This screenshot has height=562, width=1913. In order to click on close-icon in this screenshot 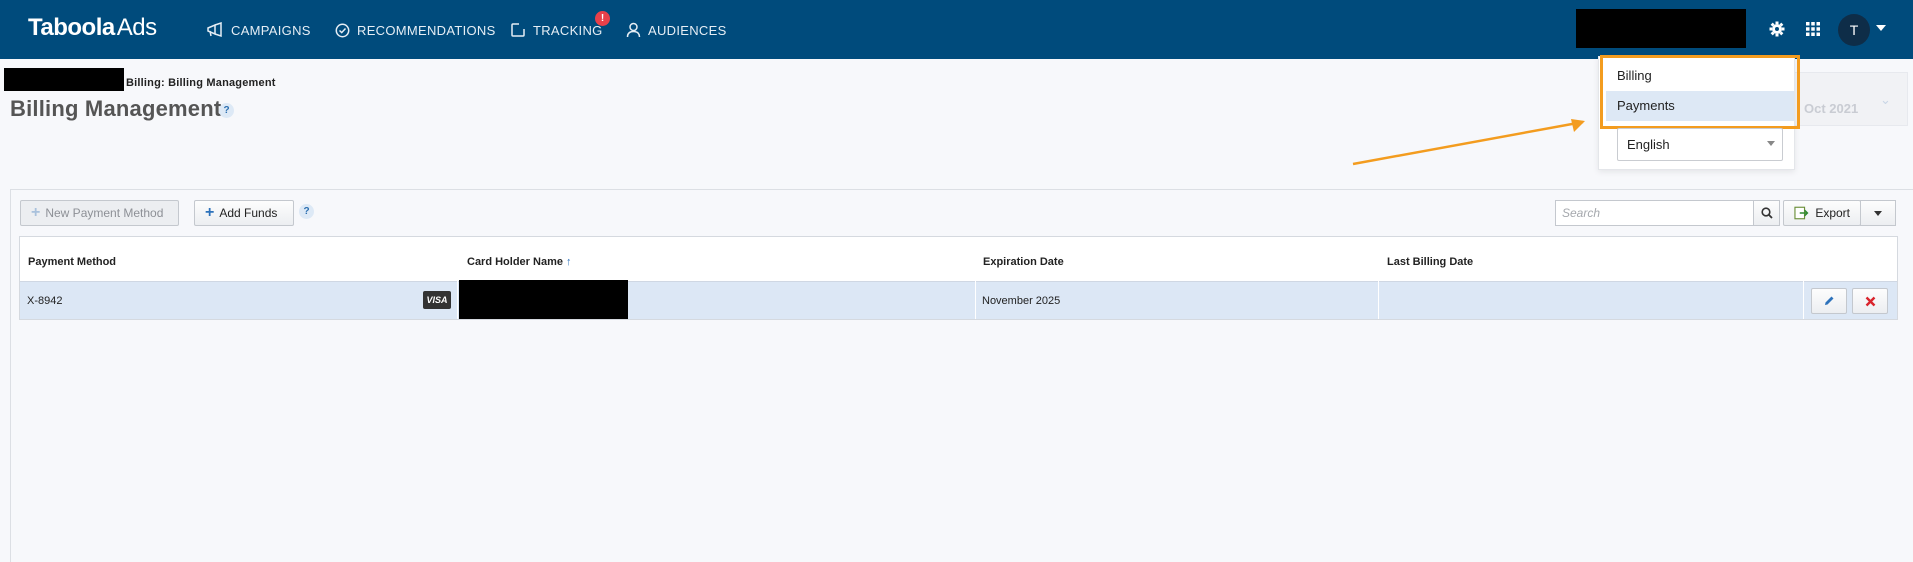, I will do `click(1870, 301)`.